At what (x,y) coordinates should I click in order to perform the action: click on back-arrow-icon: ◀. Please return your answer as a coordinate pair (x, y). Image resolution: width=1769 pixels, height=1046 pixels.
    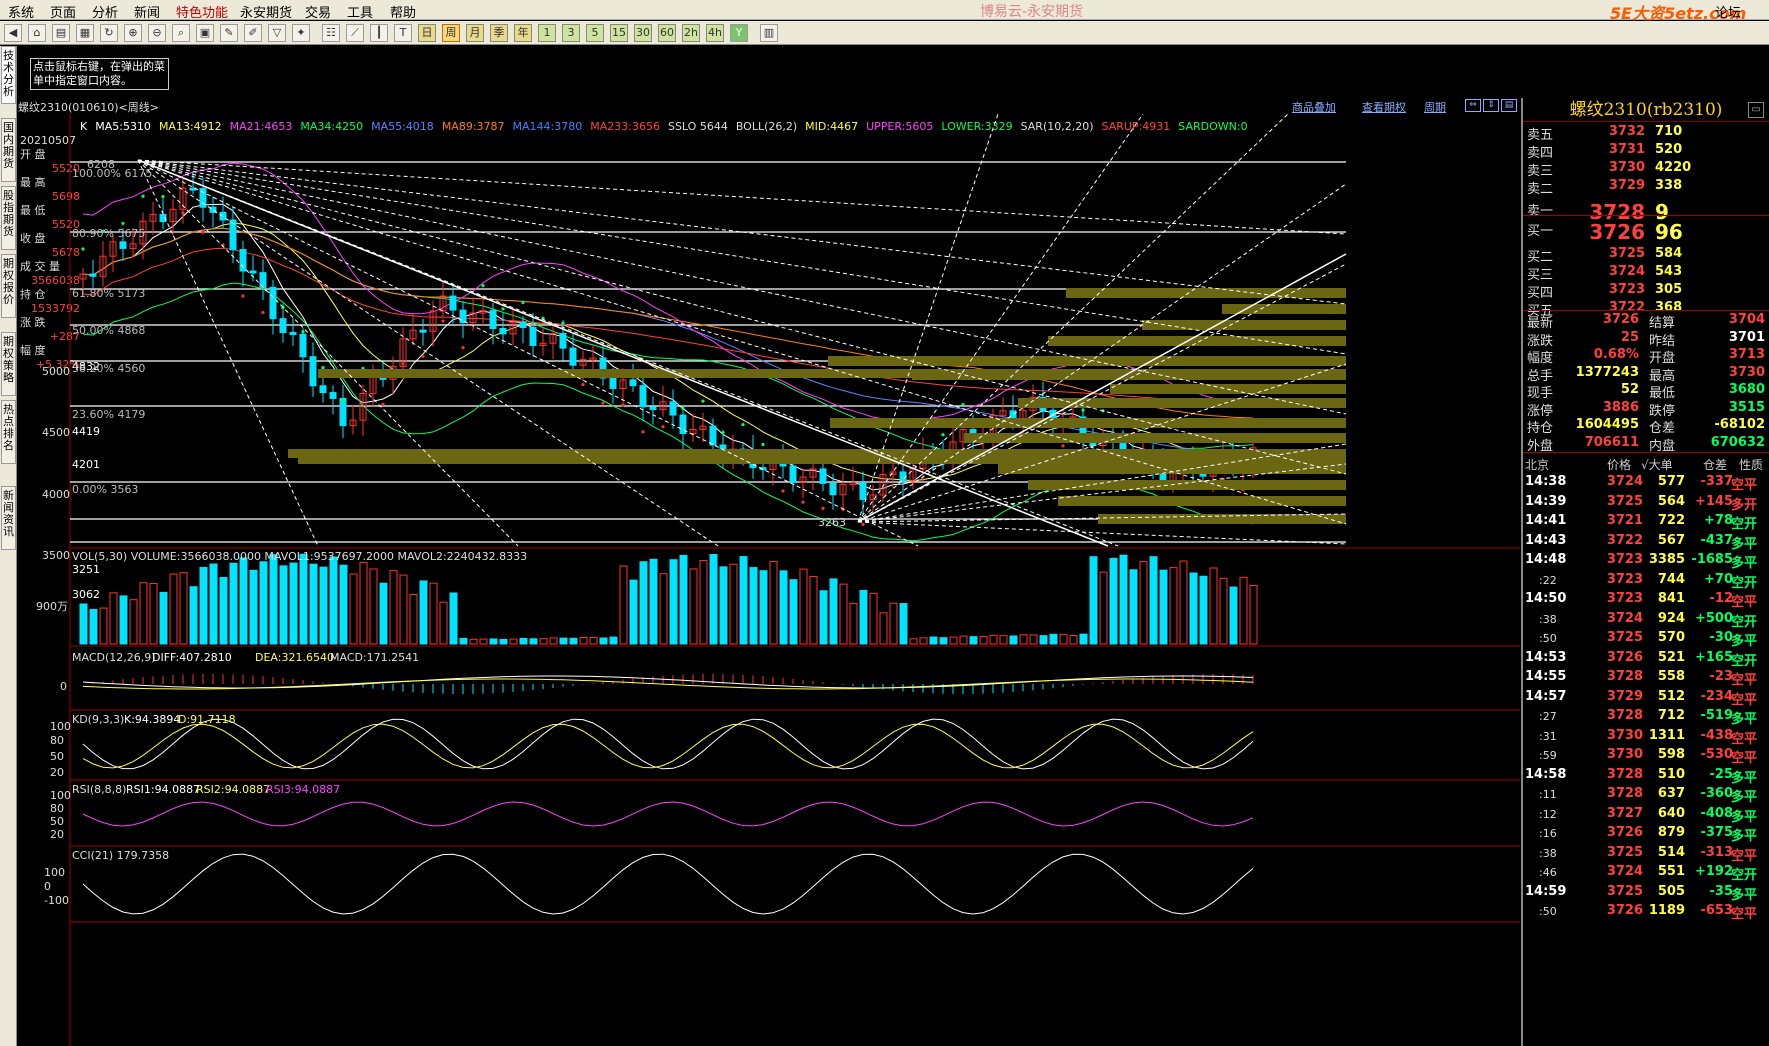
    Looking at the image, I should click on (13, 33).